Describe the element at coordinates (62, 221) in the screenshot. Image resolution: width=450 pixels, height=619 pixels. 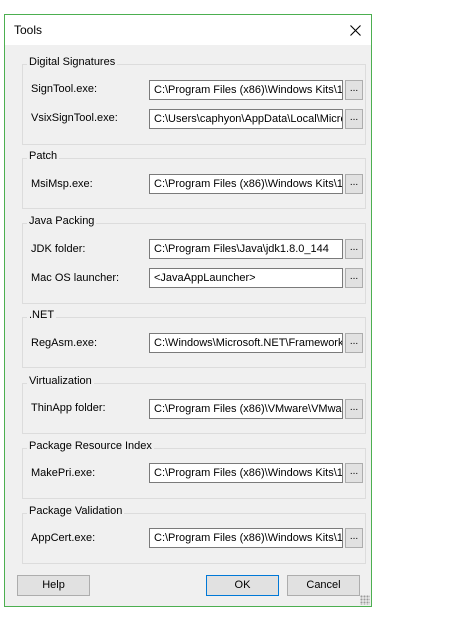
I see `group-title: Java Packing` at that location.